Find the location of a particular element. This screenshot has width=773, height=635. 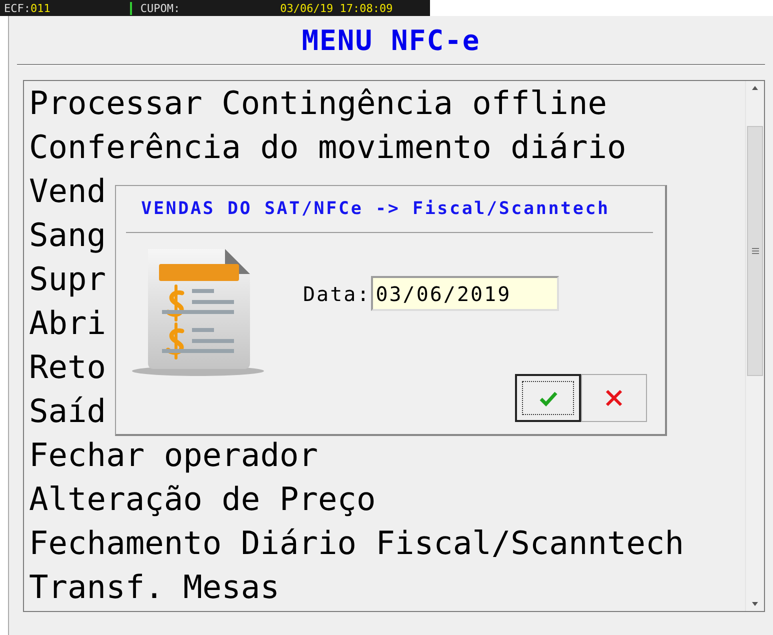

ecf-number: 011 is located at coordinates (40, 8).